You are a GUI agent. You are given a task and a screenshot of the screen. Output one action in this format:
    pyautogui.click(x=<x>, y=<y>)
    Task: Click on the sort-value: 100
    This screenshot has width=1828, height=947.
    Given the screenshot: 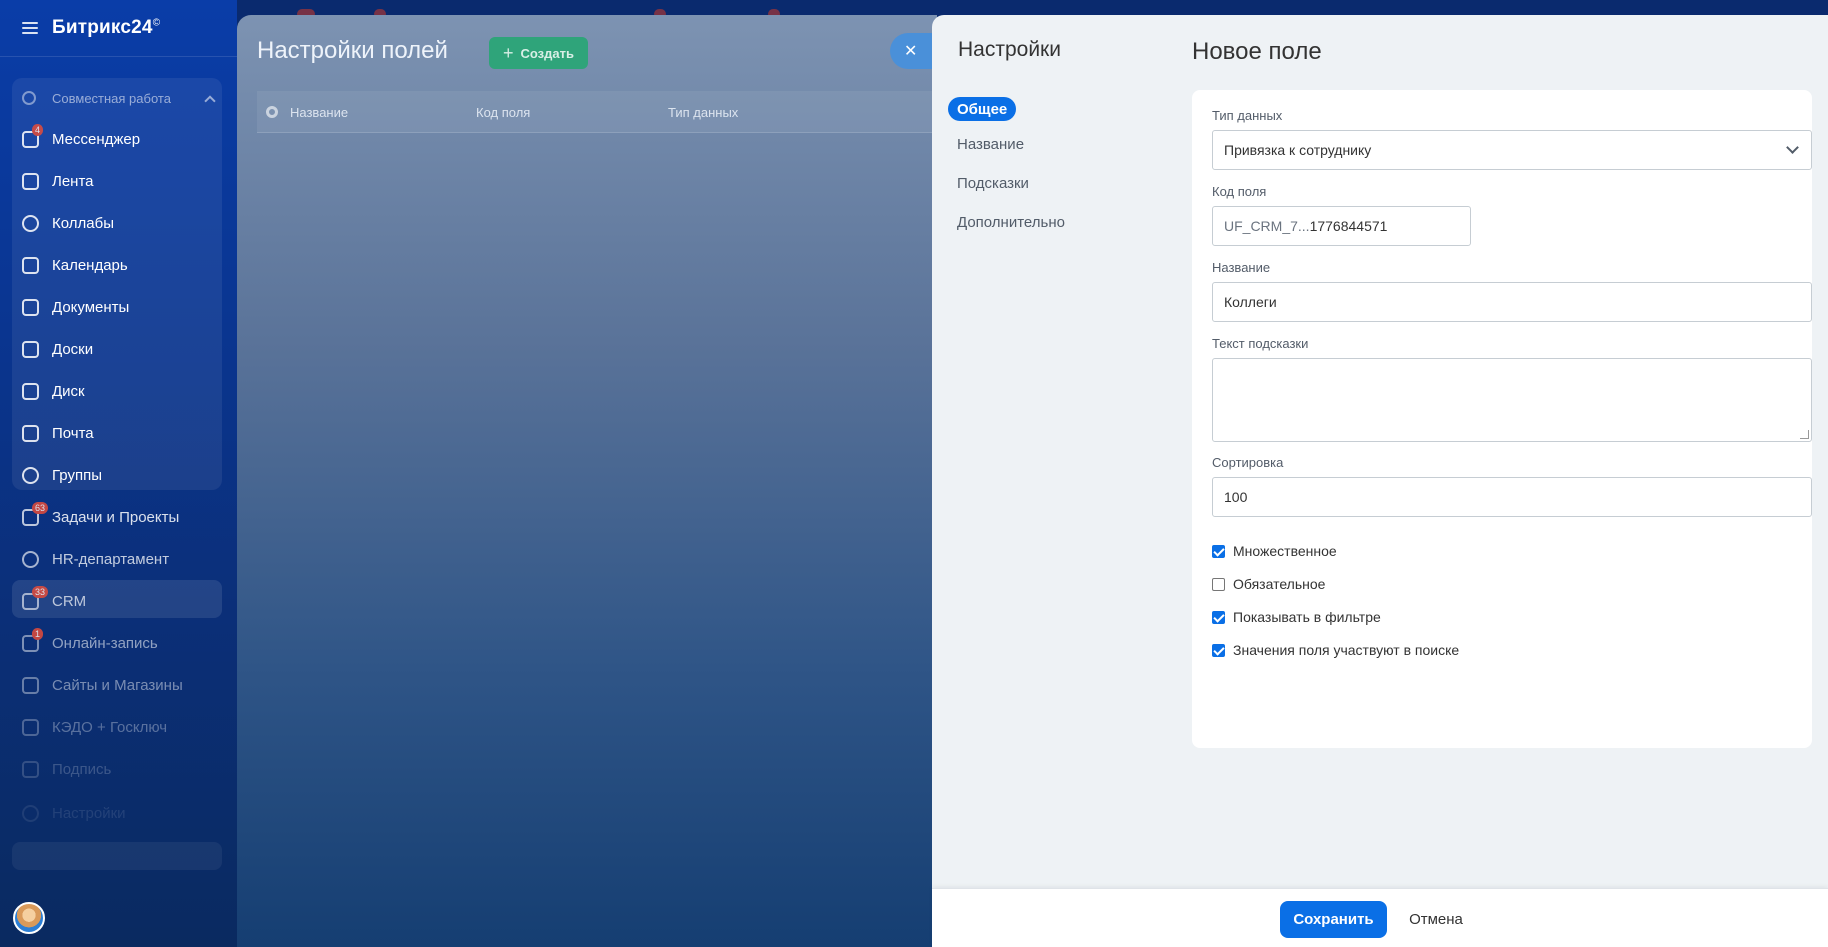 What is the action you would take?
    pyautogui.click(x=1236, y=497)
    